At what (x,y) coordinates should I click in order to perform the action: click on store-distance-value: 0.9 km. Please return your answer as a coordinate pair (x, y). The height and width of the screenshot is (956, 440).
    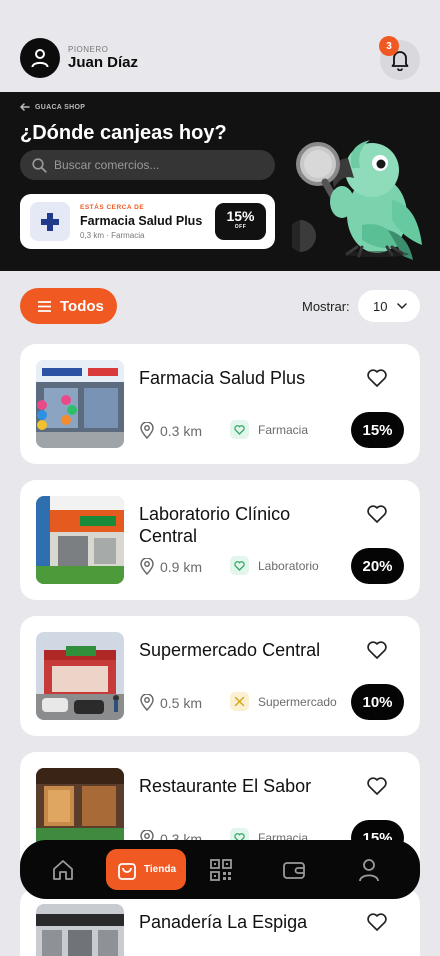
    Looking at the image, I should click on (181, 566).